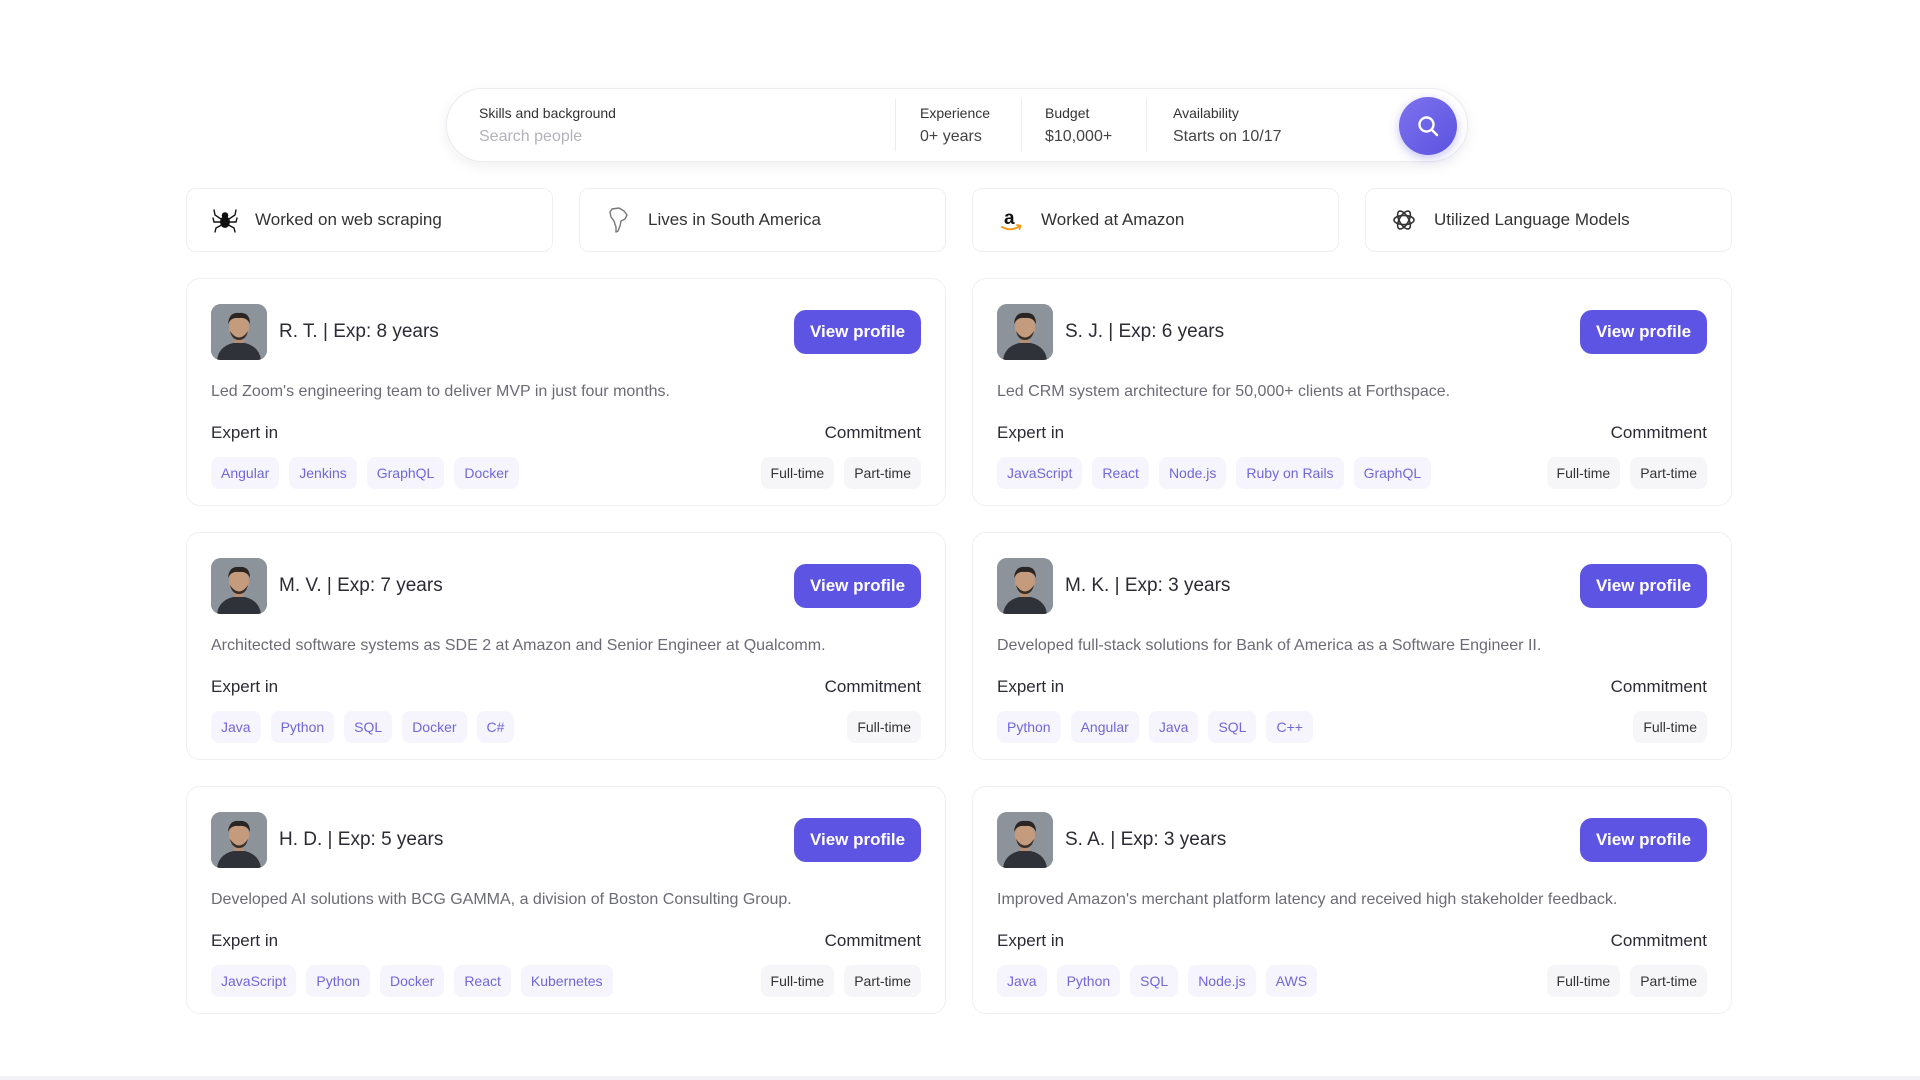 The width and height of the screenshot is (1920, 1080). What do you see at coordinates (1404, 220) in the screenshot?
I see `openai-logo-icon` at bounding box center [1404, 220].